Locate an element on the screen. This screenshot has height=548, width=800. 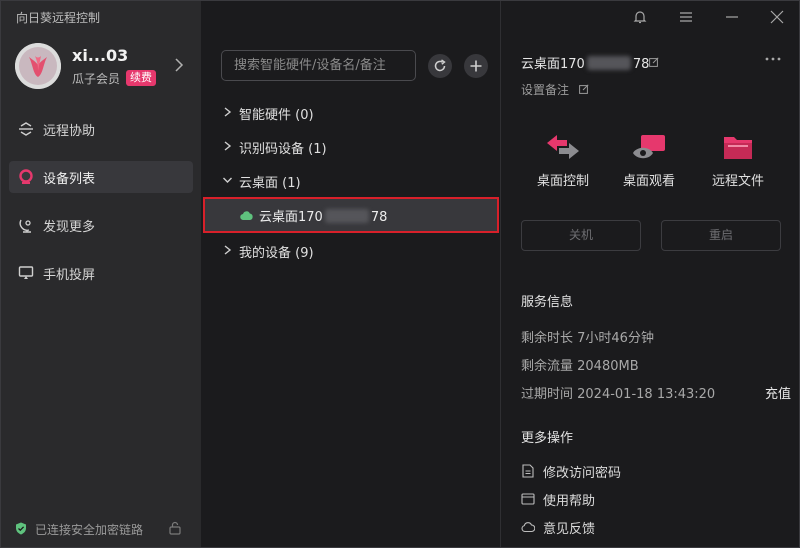
close-icon is located at coordinates (777, 17).